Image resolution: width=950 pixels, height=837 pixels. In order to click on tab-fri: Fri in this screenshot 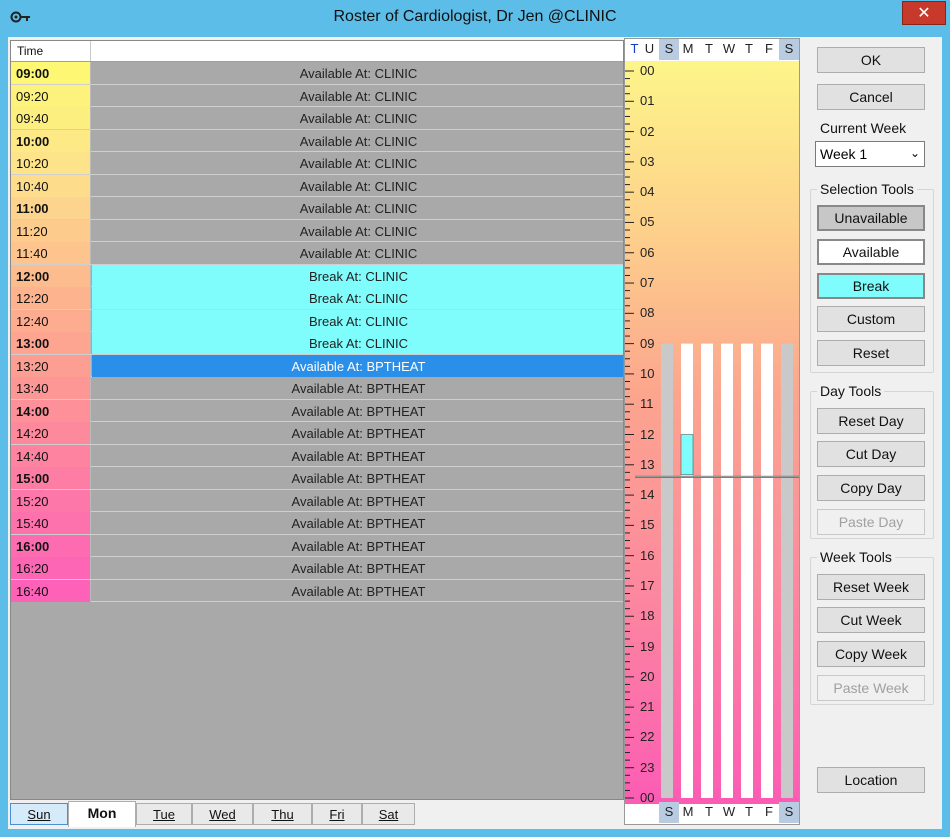, I will do `click(337, 814)`.